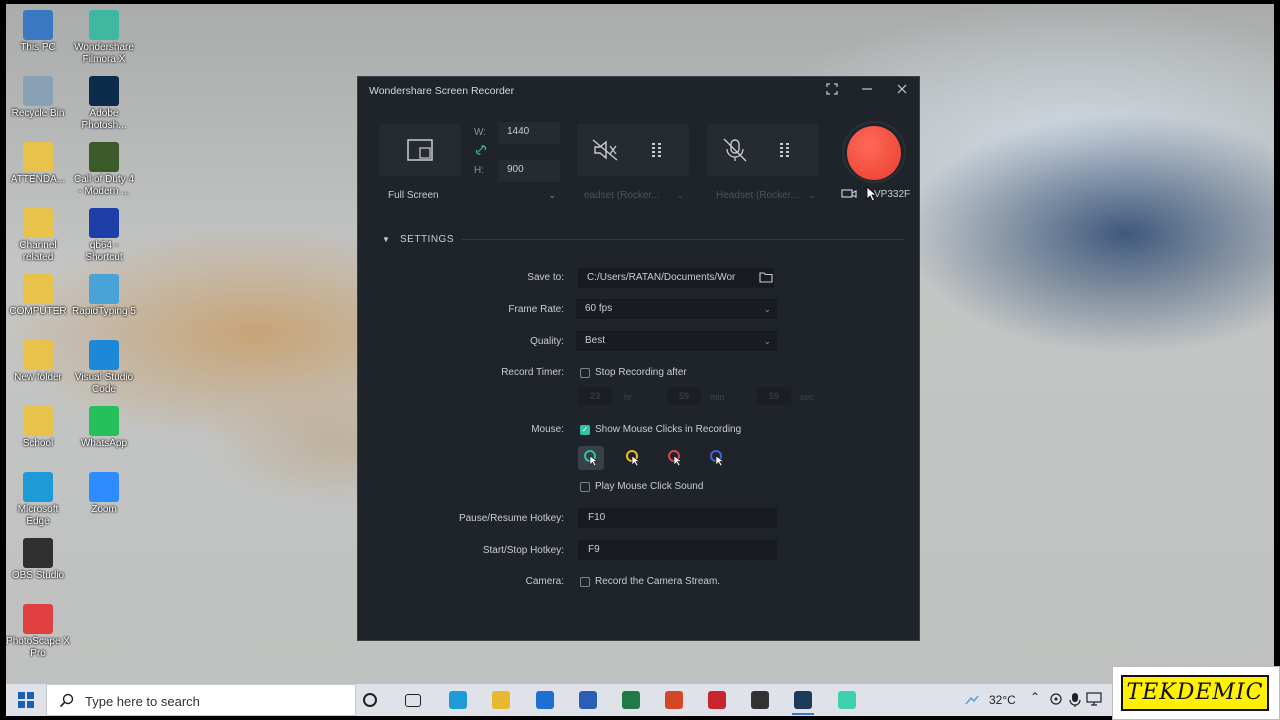 The image size is (1280, 720). What do you see at coordinates (774, 396) in the screenshot?
I see `timer-seconds-input: 59` at bounding box center [774, 396].